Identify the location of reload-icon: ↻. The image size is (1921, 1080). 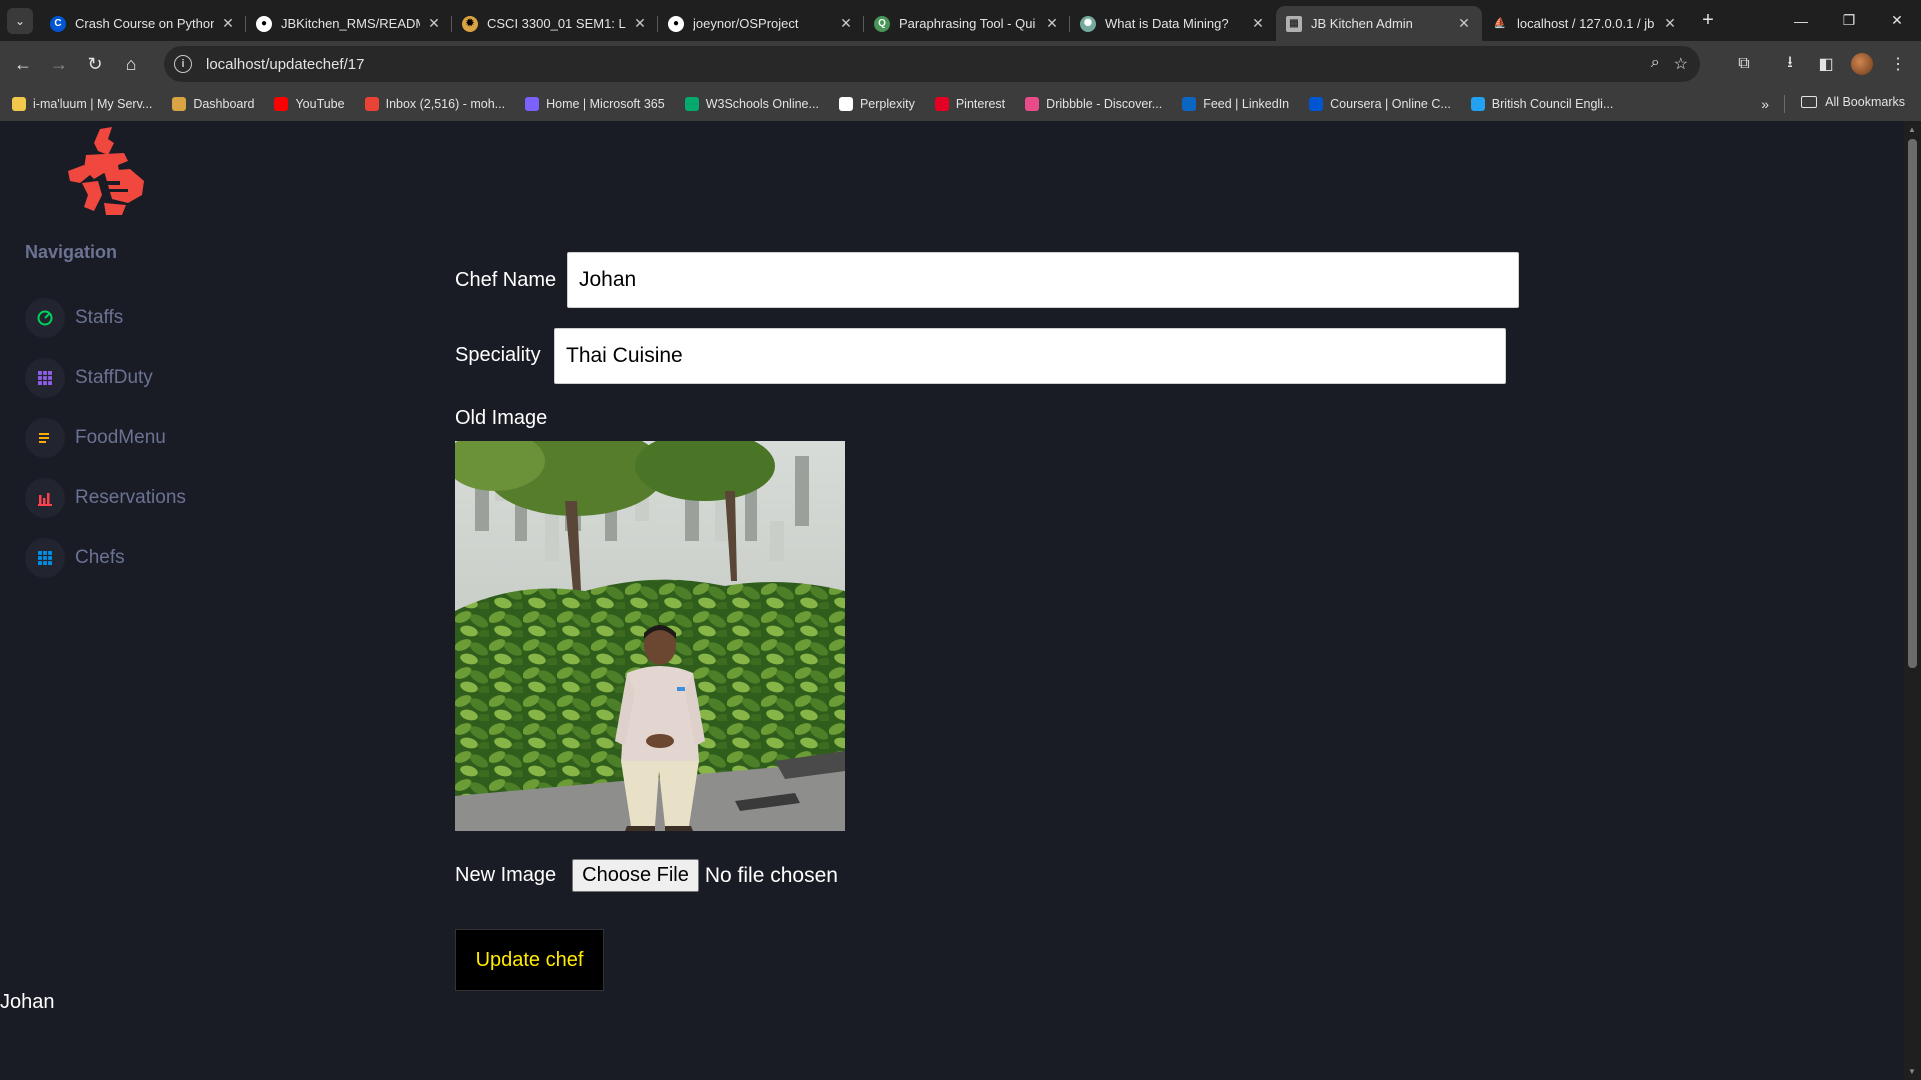
(95, 64).